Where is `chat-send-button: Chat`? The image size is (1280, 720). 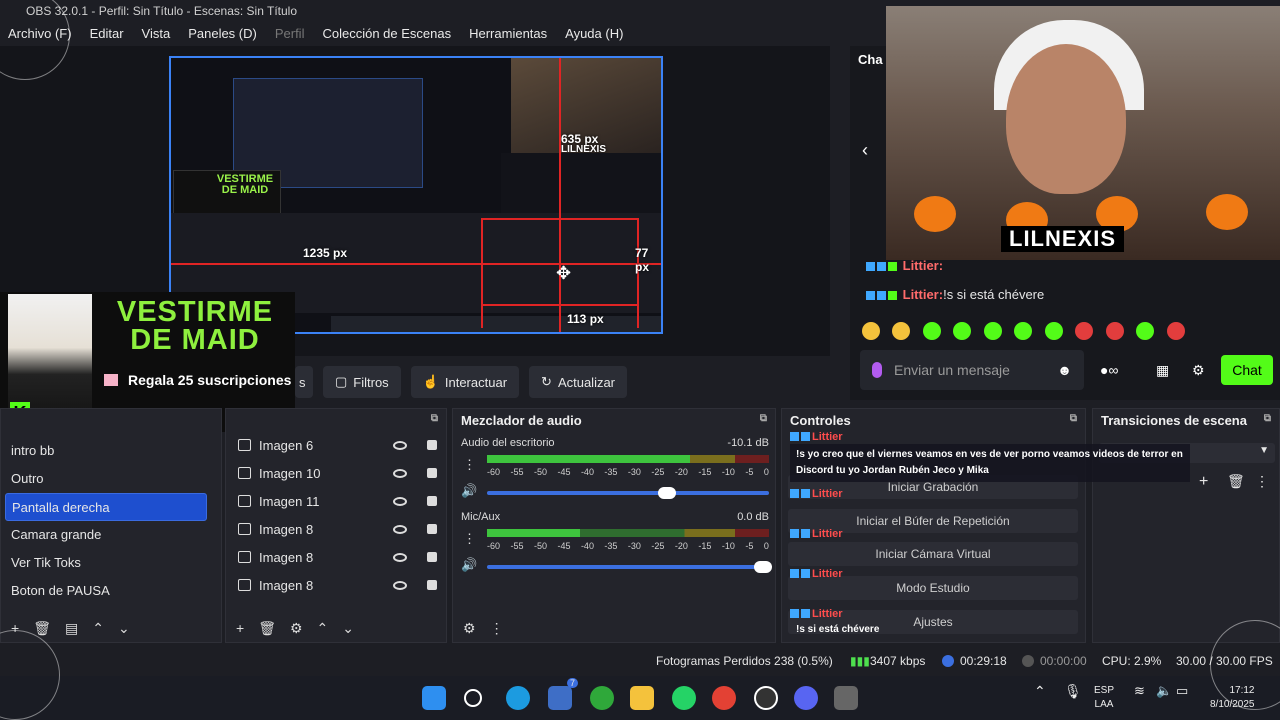 chat-send-button: Chat is located at coordinates (1247, 370).